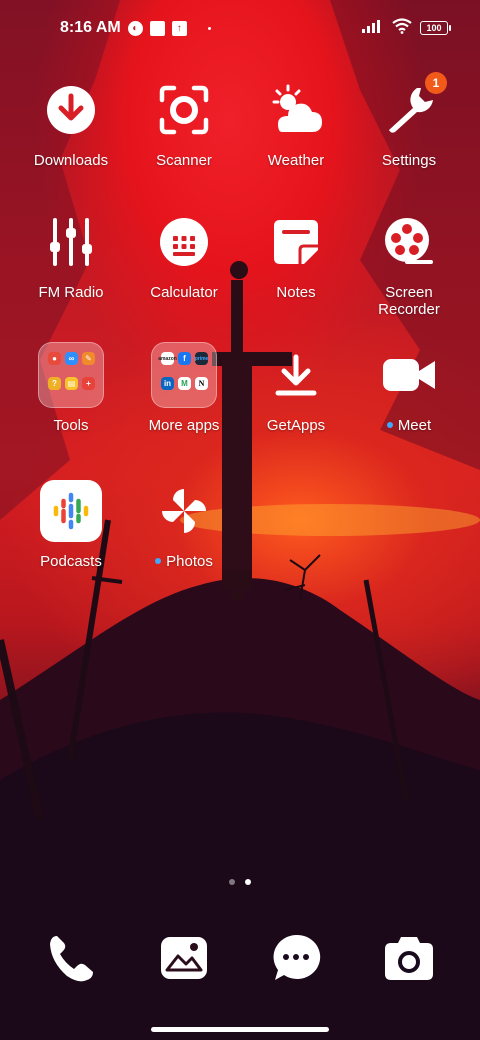 The image size is (480, 1040). I want to click on notes-icon, so click(296, 242).